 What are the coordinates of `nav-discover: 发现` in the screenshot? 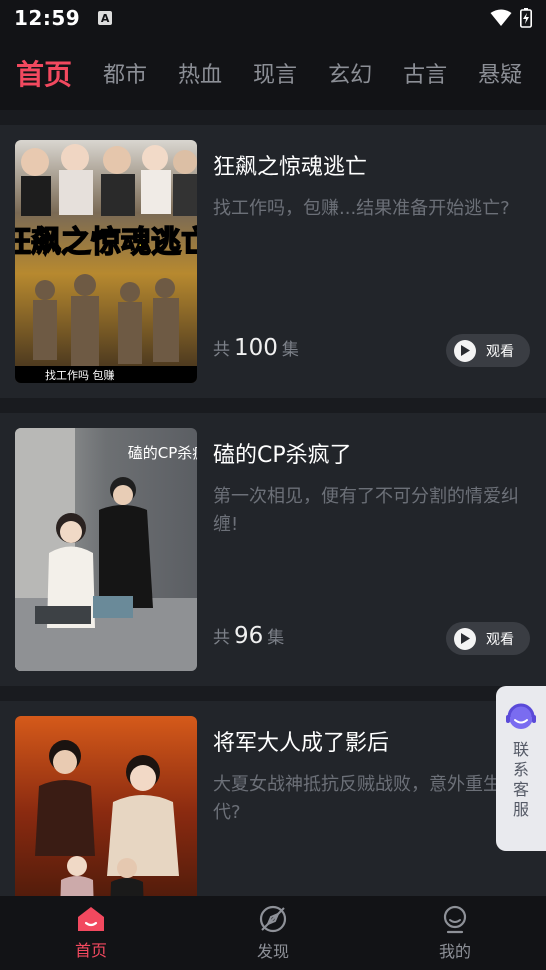 It's located at (273, 933).